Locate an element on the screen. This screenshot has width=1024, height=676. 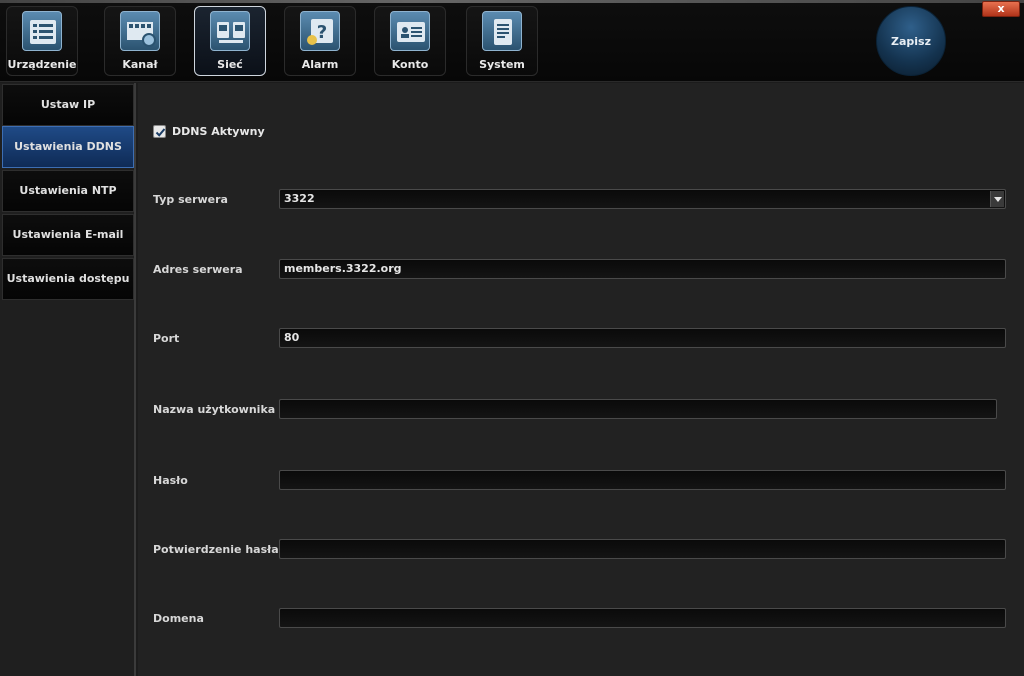
domain-label: Domena is located at coordinates (178, 618).